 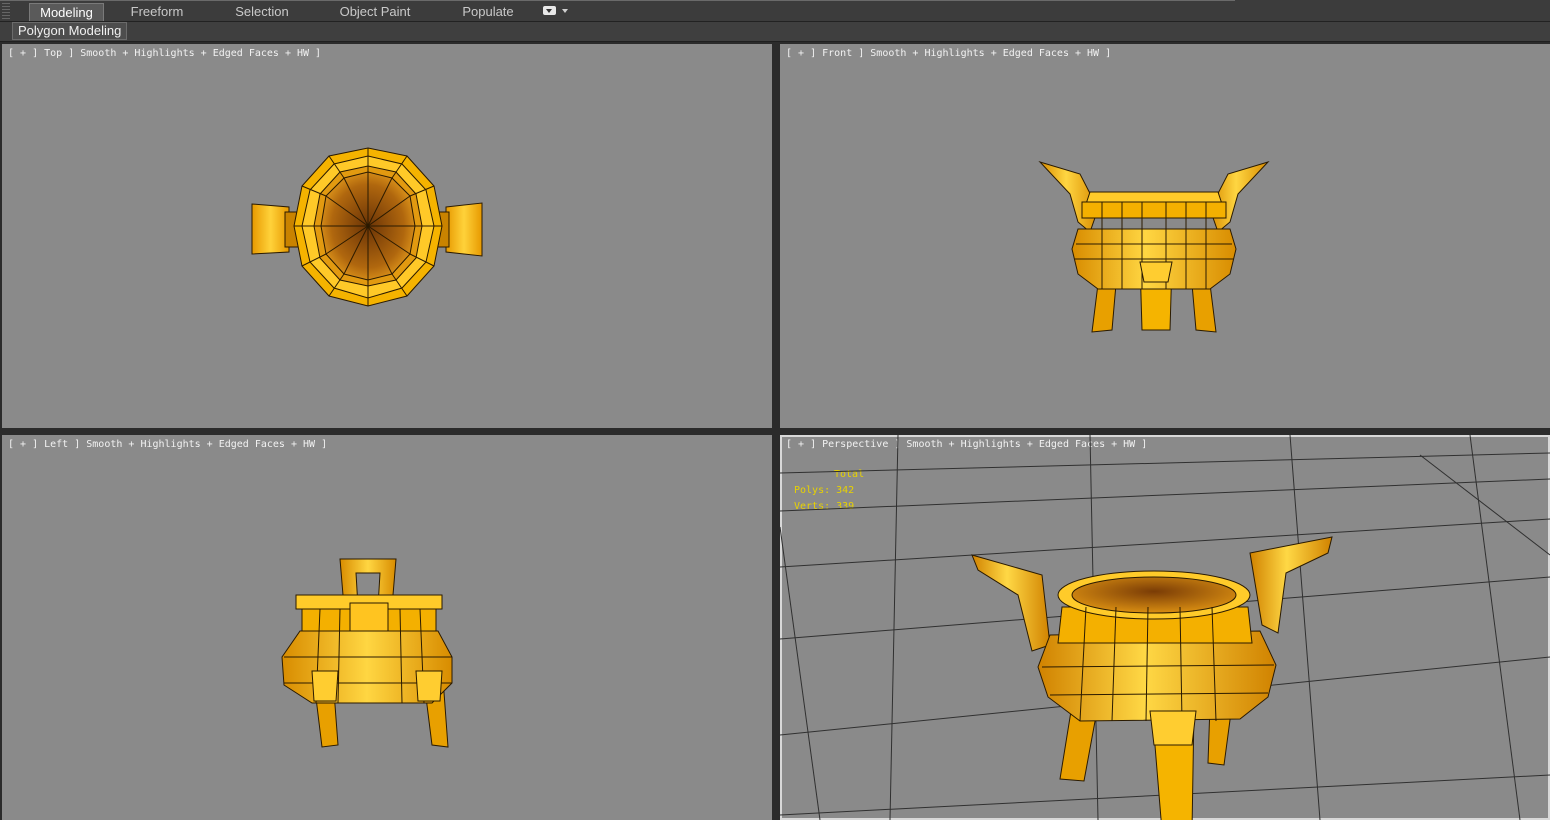 What do you see at coordinates (66, 12) in the screenshot?
I see `tab-modeling: Modeling` at bounding box center [66, 12].